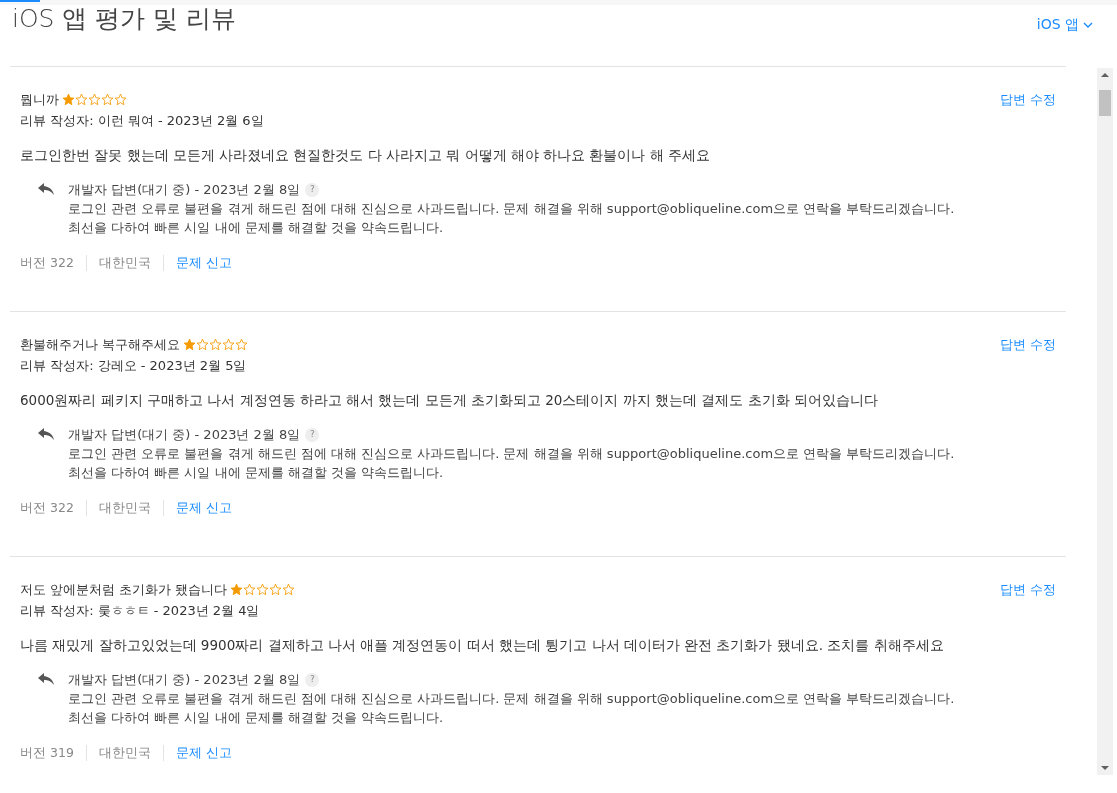 The height and width of the screenshot is (793, 1117). I want to click on review-title: 저도 앞에분처럼 초기화가 됐습니다, so click(124, 590).